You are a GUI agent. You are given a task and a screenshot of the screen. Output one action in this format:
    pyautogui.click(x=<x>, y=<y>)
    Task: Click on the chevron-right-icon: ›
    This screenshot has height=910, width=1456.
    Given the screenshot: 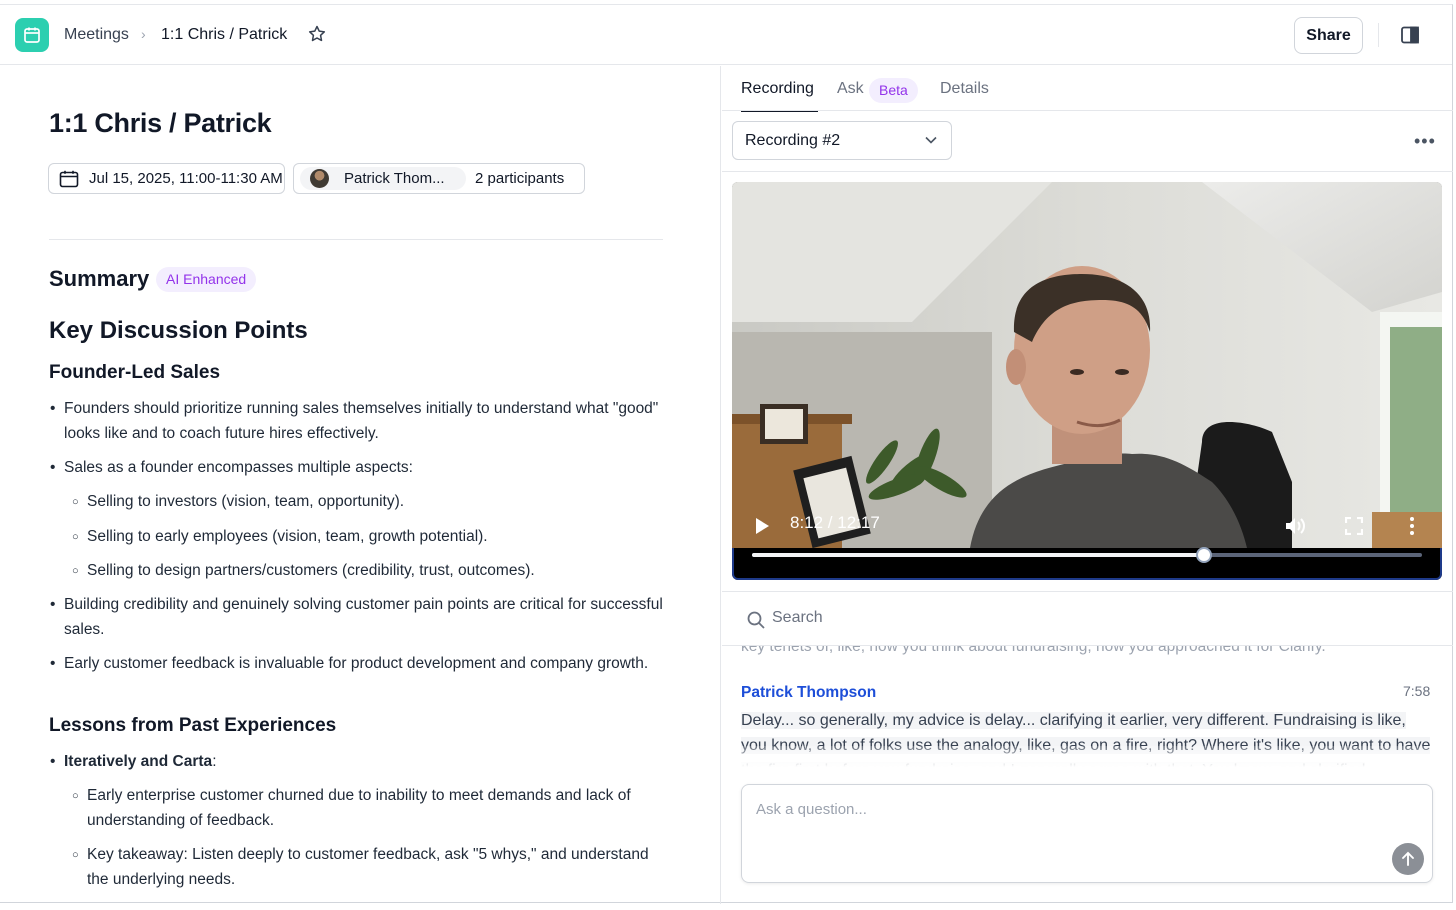 What is the action you would take?
    pyautogui.click(x=143, y=34)
    